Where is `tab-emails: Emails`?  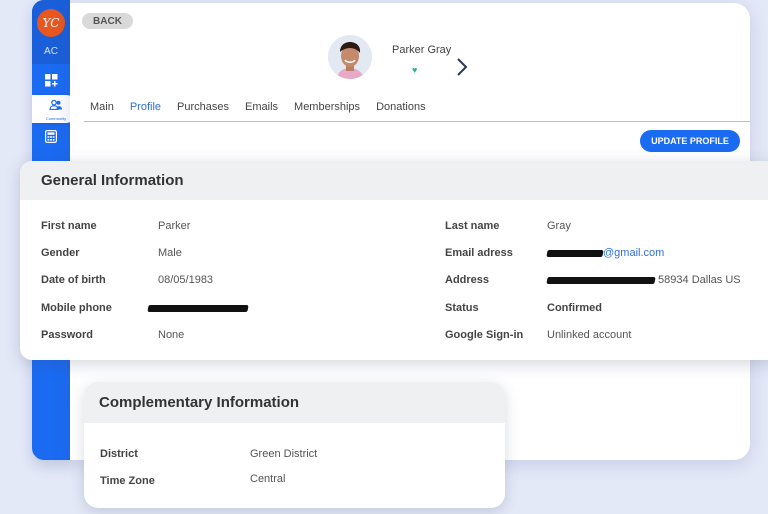
tab-emails: Emails is located at coordinates (261, 110).